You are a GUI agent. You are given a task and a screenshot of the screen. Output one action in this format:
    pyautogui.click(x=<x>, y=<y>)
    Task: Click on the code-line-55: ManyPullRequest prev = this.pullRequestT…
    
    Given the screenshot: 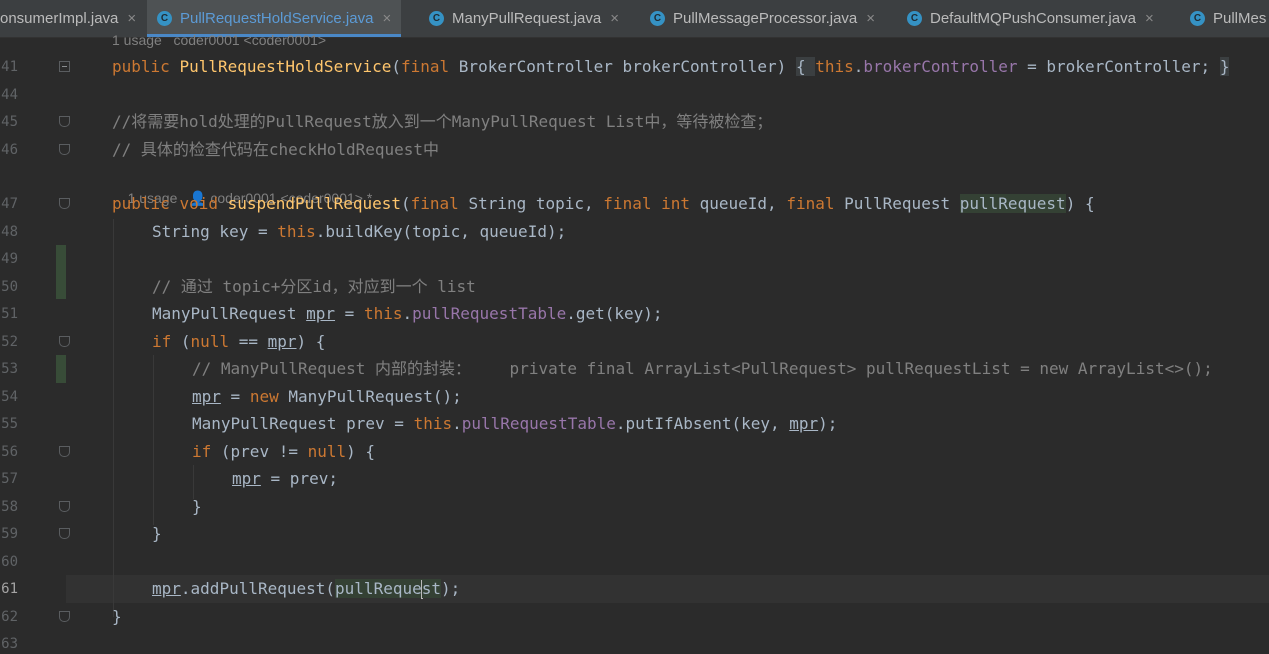 What is the action you would take?
    pyautogui.click(x=514, y=424)
    